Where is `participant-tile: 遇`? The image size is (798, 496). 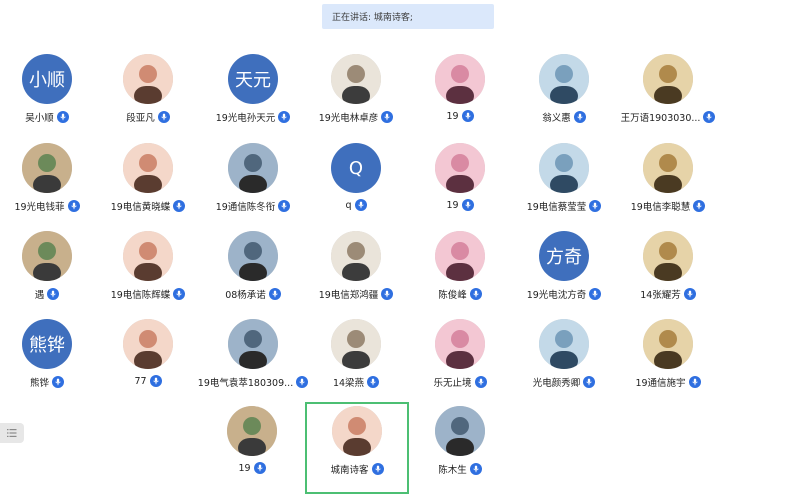 participant-tile: 遇 is located at coordinates (49, 274).